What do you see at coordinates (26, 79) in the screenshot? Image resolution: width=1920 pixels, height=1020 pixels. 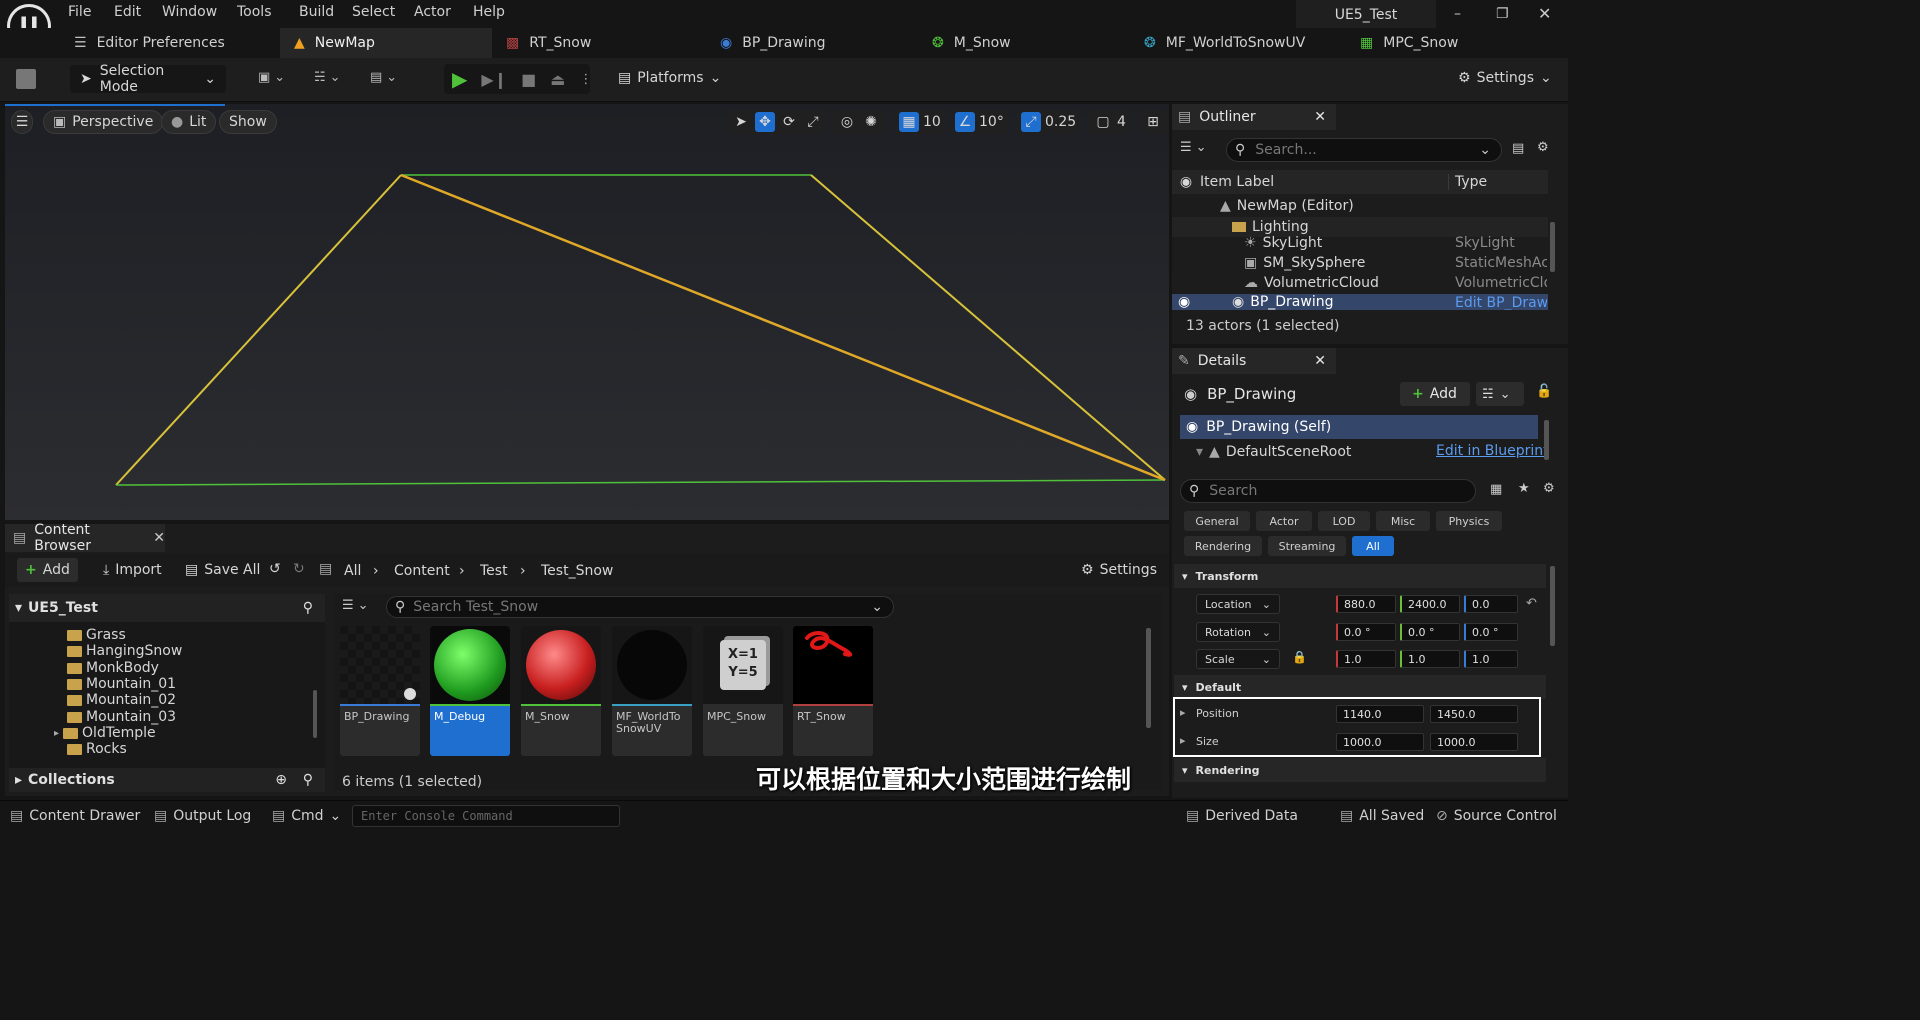 I see `save-icon` at bounding box center [26, 79].